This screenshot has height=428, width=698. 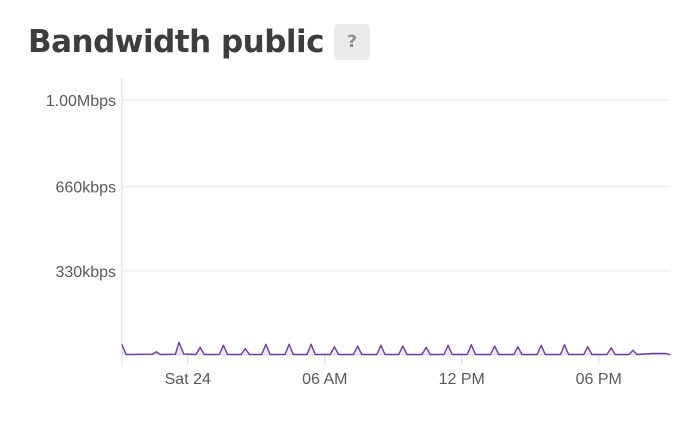 I want to click on chart-y-tick-labels: 330kbps 660kbps 1.00Mbps, so click(x=81, y=187).